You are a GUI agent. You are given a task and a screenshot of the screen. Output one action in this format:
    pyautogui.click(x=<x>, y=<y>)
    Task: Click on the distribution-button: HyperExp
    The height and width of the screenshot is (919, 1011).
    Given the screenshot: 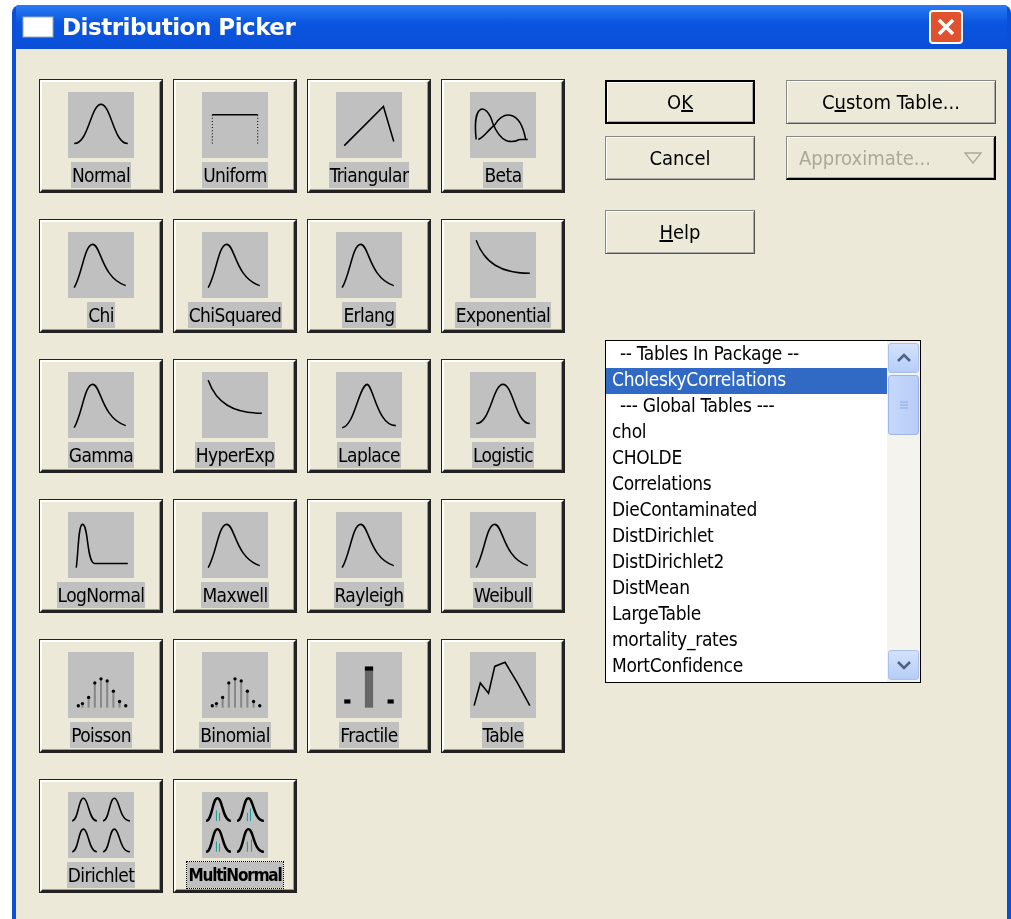 What is the action you would take?
    pyautogui.click(x=235, y=416)
    